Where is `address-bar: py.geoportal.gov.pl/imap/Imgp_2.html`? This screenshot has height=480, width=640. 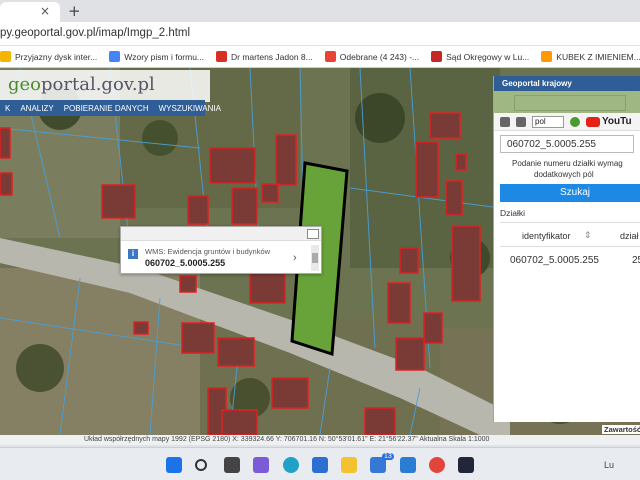
address-bar: py.geoportal.gov.pl/imap/Imgp_2.html is located at coordinates (320, 34).